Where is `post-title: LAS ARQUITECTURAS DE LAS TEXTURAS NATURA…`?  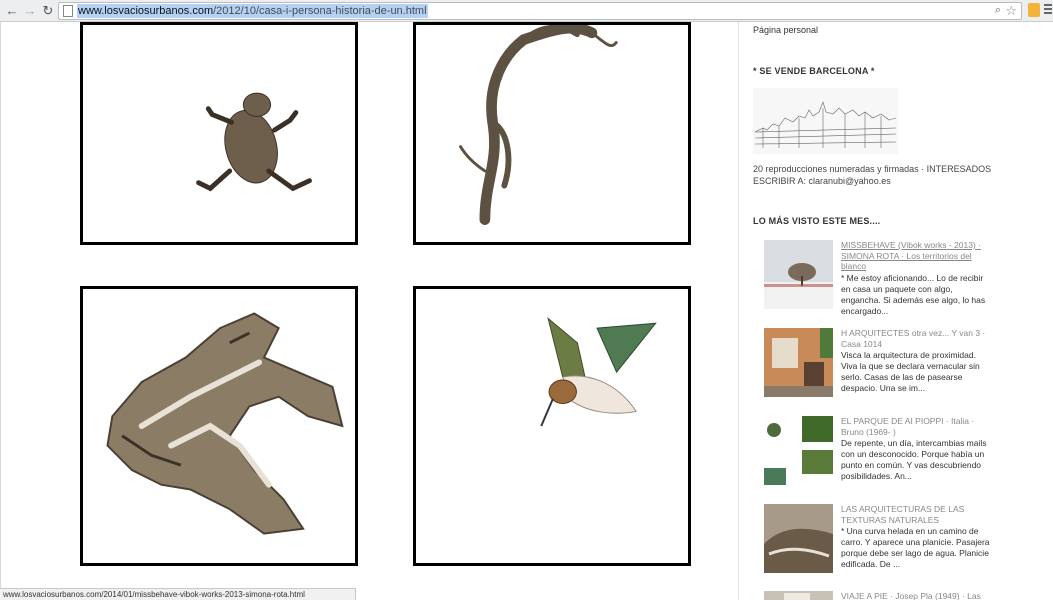 post-title: LAS ARQUITECTURAS DE LAS TEXTURAS NATURA… is located at coordinates (916, 514).